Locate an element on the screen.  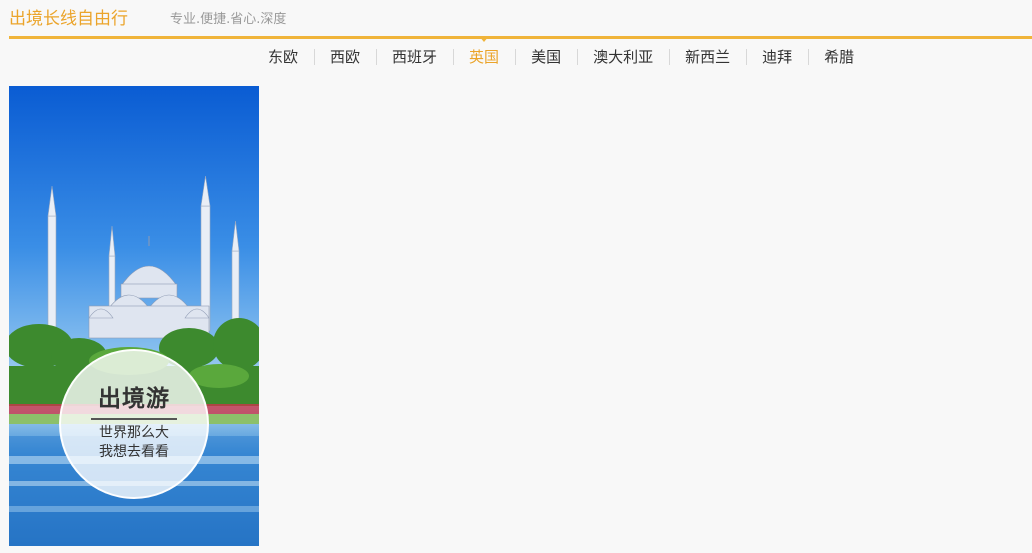
badge-divider is located at coordinates (134, 419).